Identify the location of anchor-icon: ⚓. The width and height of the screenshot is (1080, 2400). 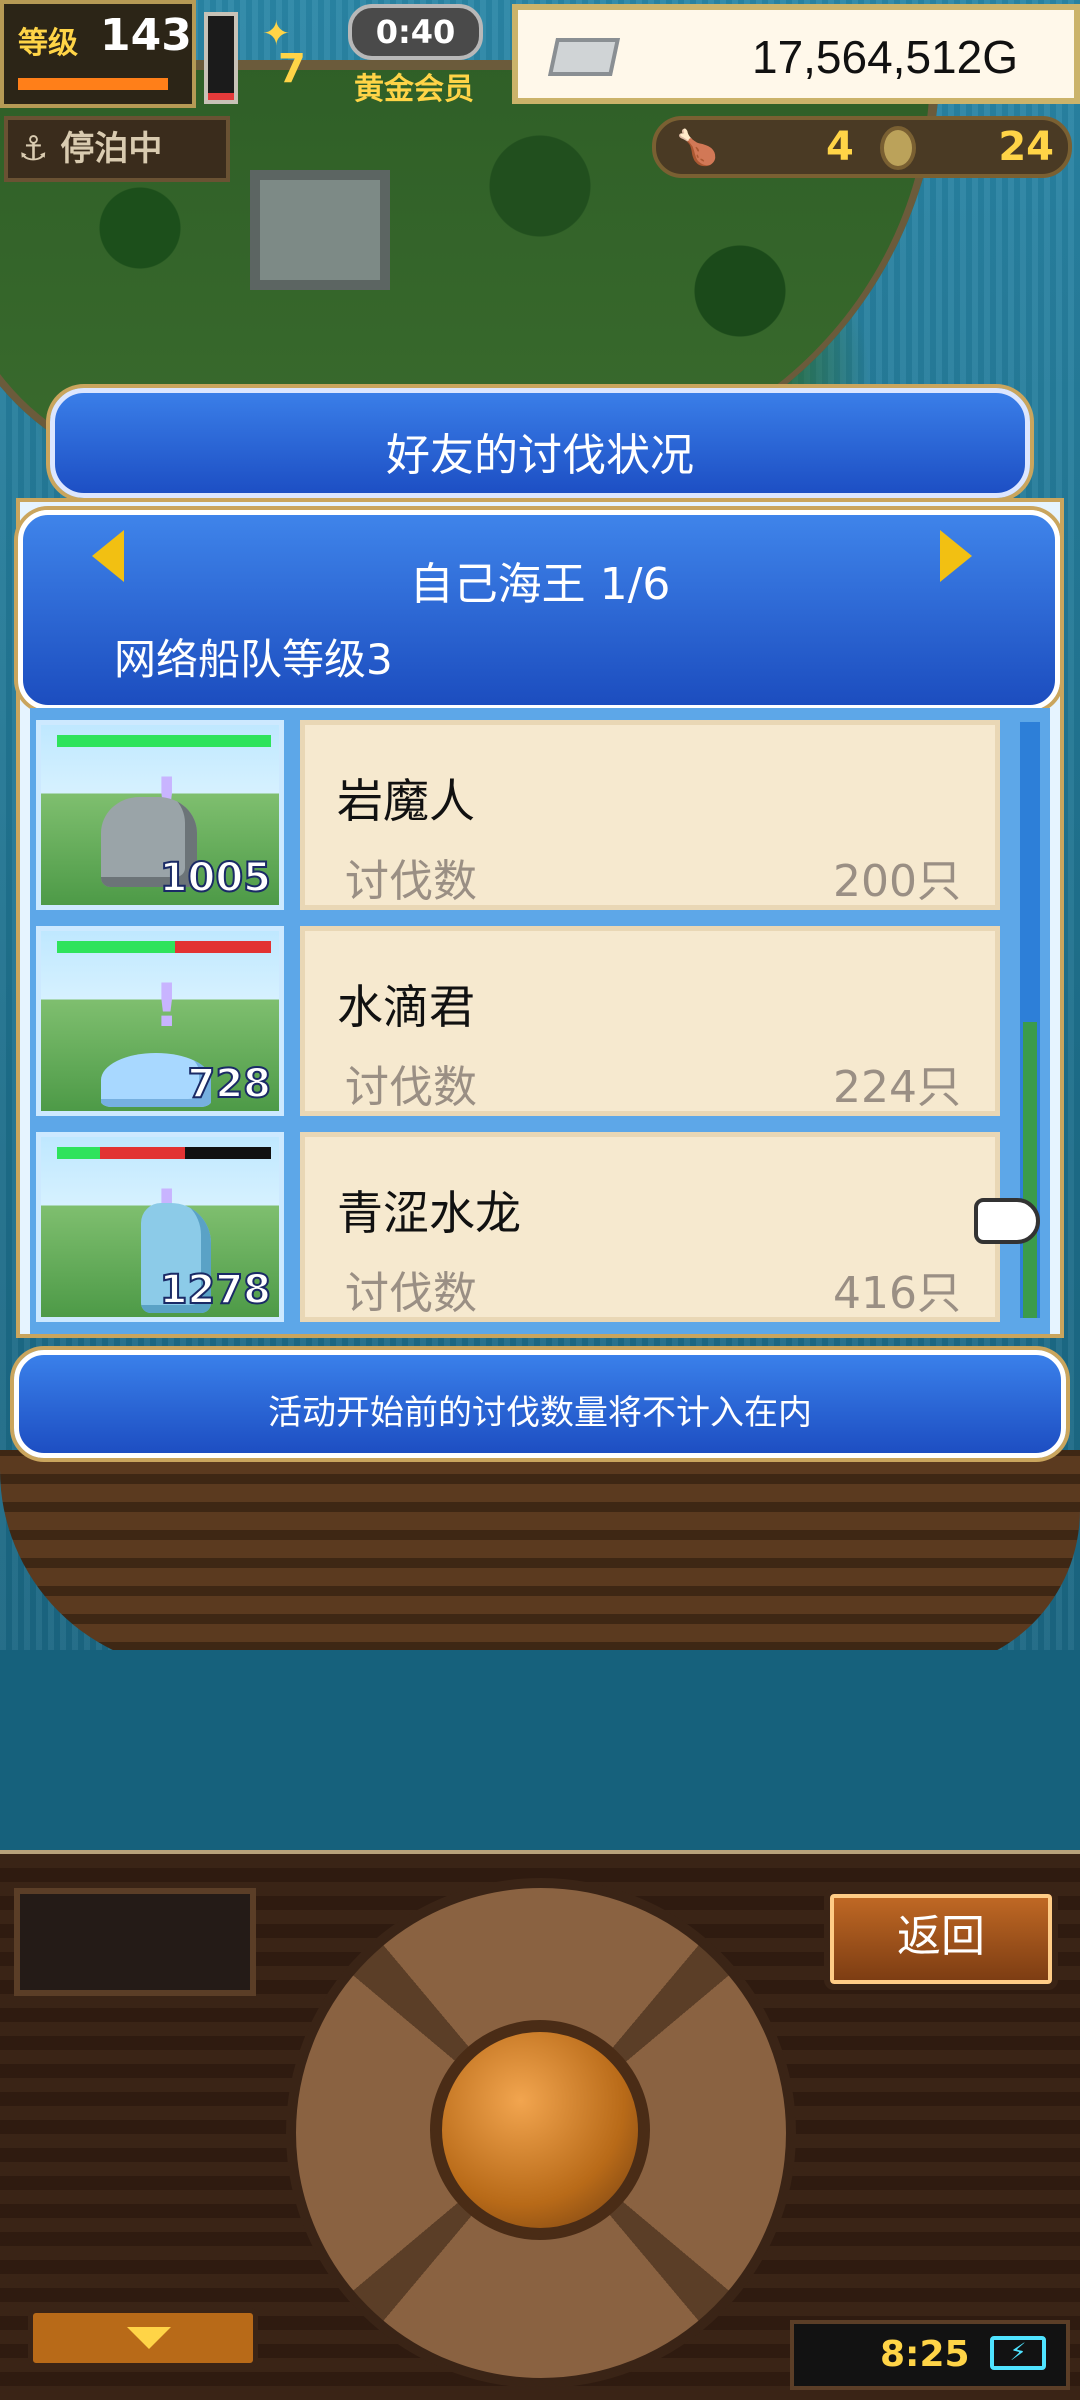
(33, 149).